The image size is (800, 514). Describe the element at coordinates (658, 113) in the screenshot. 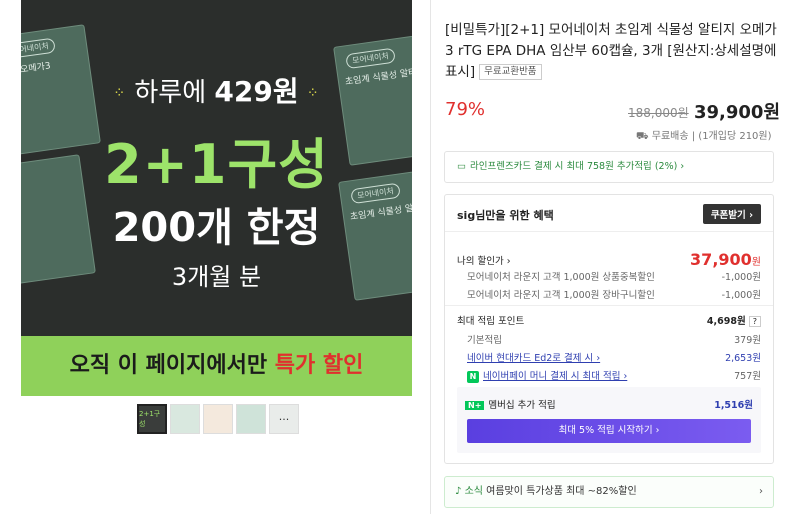

I see `original-price: 188,000원` at that location.